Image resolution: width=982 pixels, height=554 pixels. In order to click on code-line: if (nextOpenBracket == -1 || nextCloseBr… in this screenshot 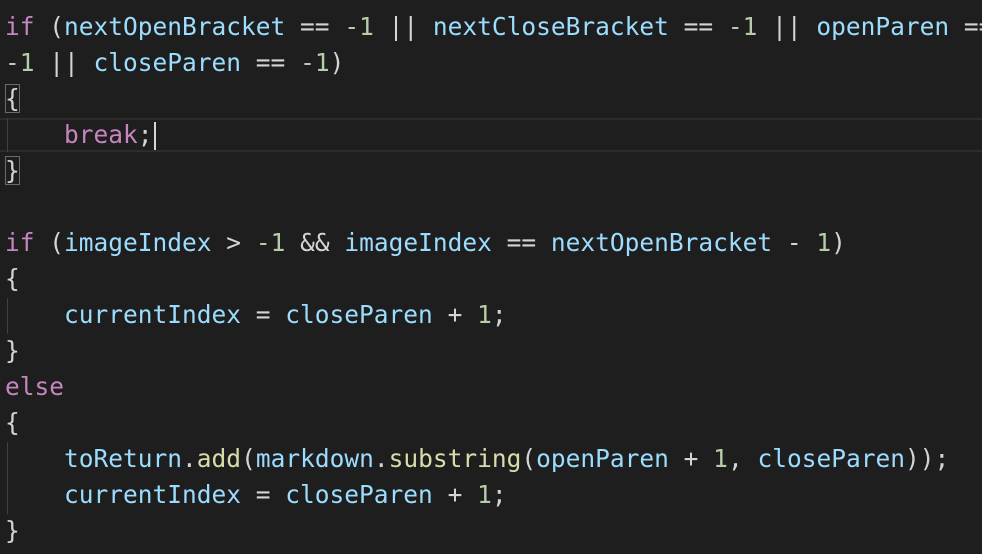, I will do `click(493, 27)`.